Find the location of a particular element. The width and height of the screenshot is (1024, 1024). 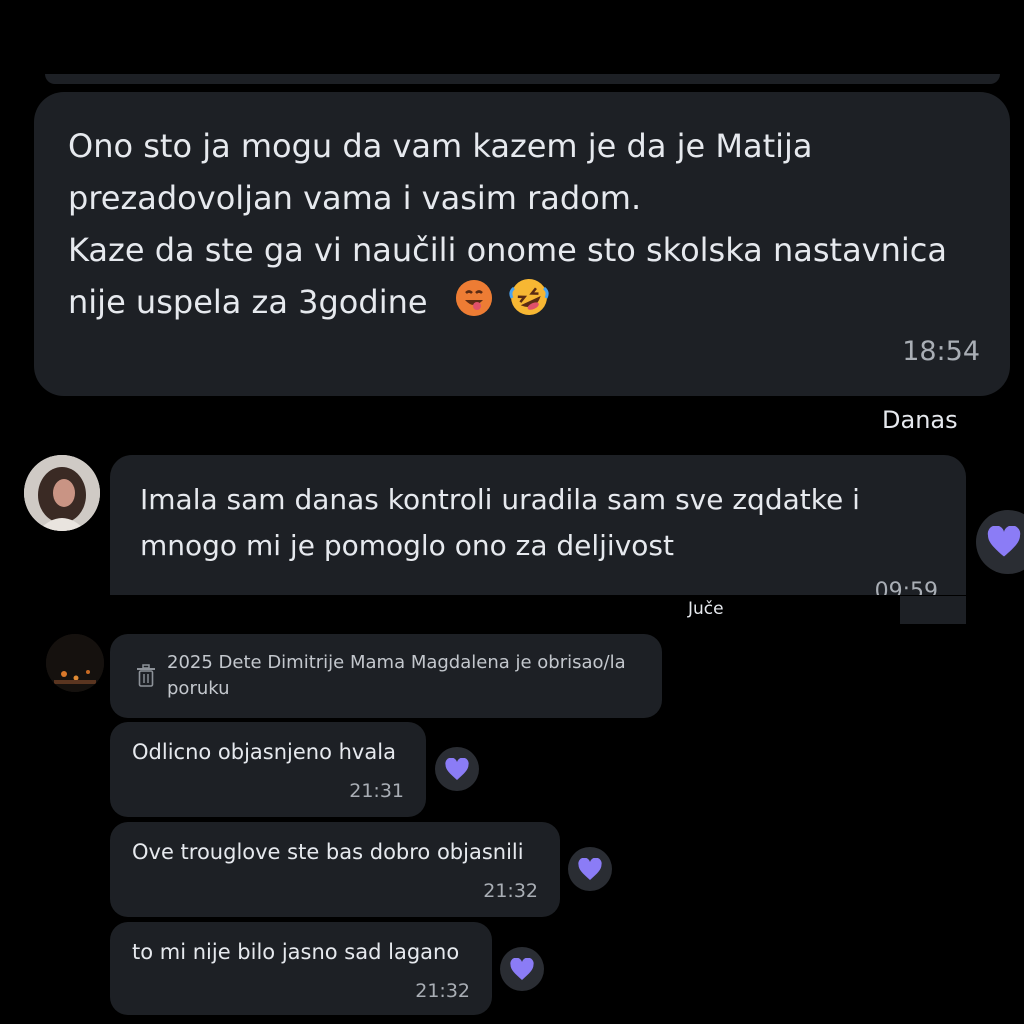

message-text: to mi nije bilo jasno sad lagano is located at coordinates (296, 952).